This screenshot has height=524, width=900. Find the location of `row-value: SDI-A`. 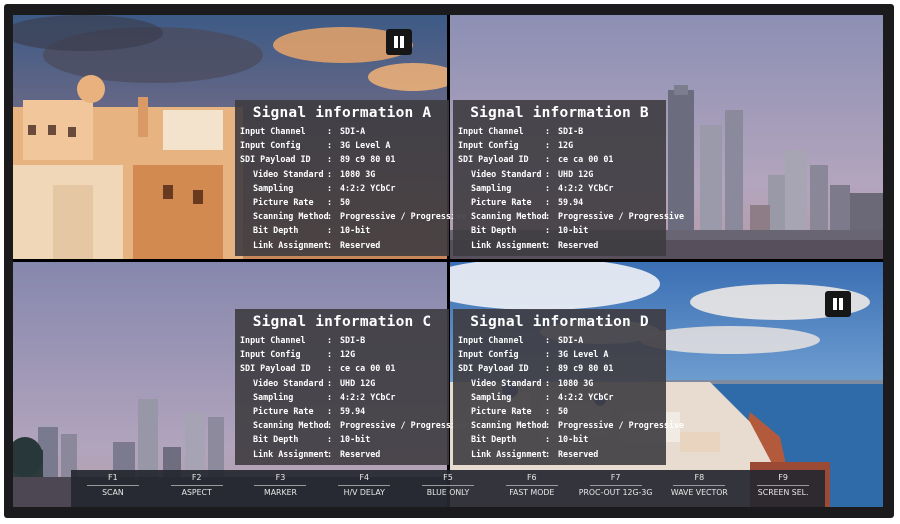

row-value: SDI-A is located at coordinates (571, 340).